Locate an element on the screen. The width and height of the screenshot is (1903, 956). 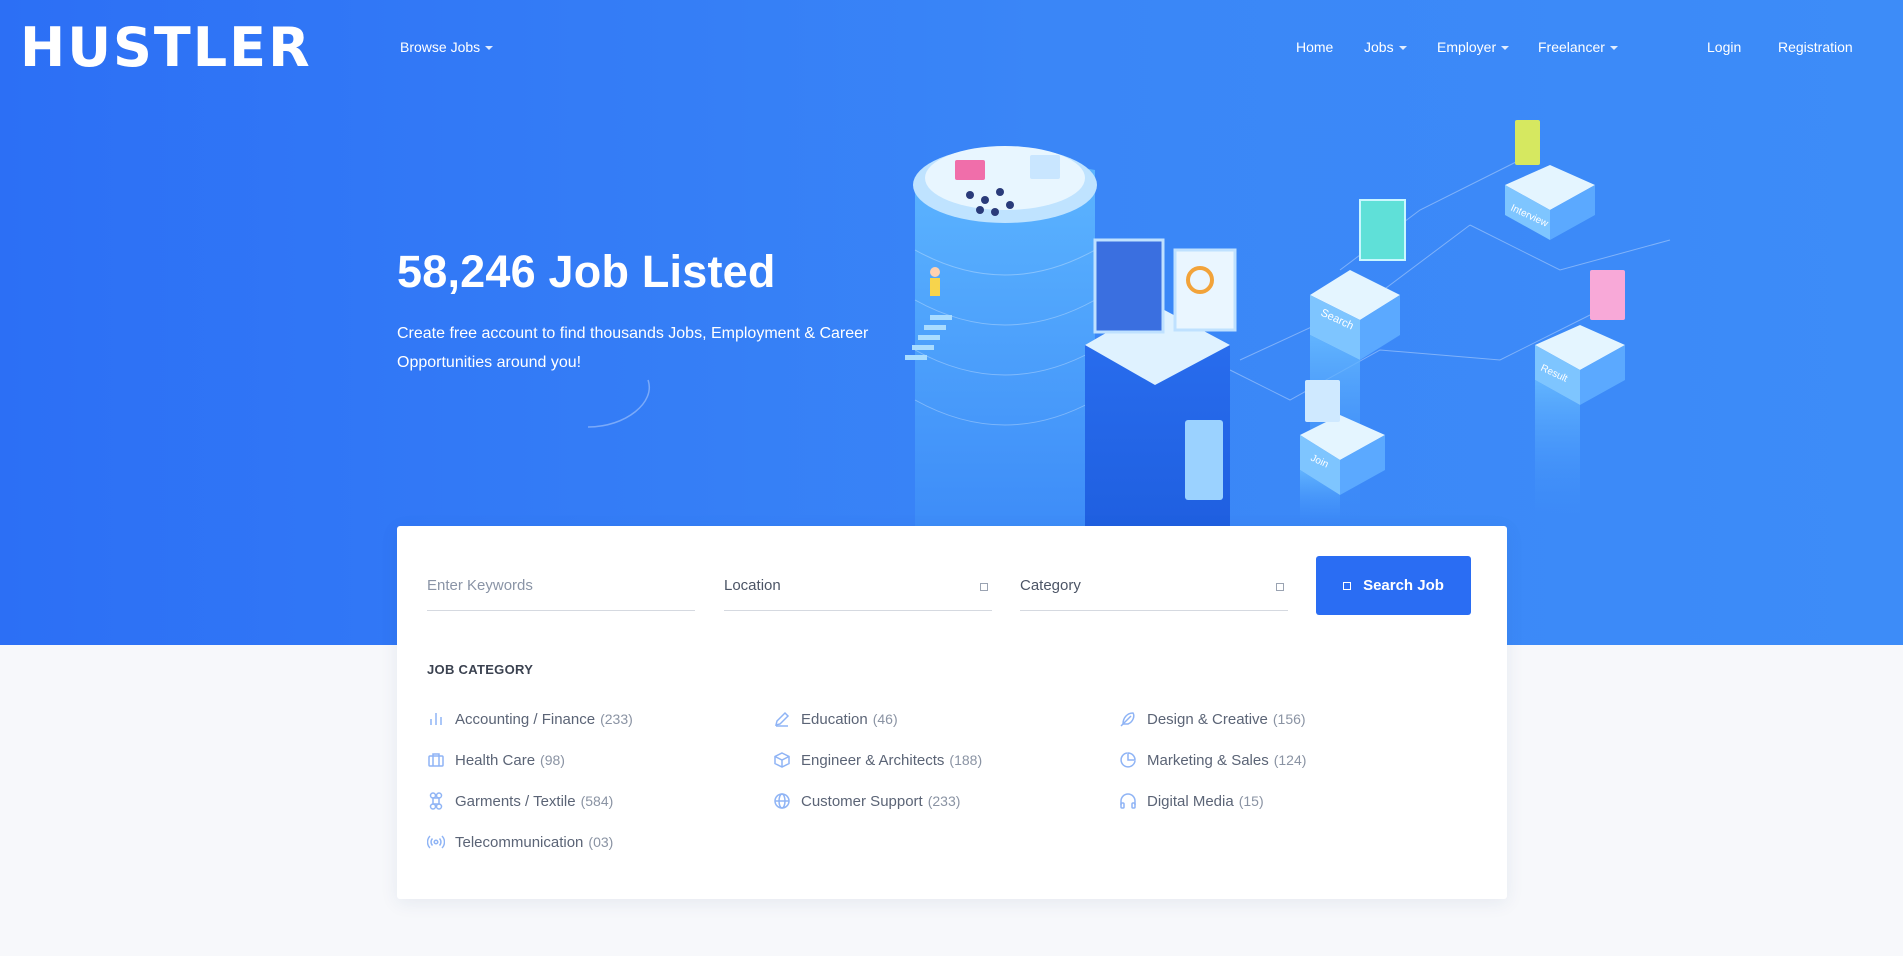
site-logo: HUSTLER is located at coordinates (166, 47).